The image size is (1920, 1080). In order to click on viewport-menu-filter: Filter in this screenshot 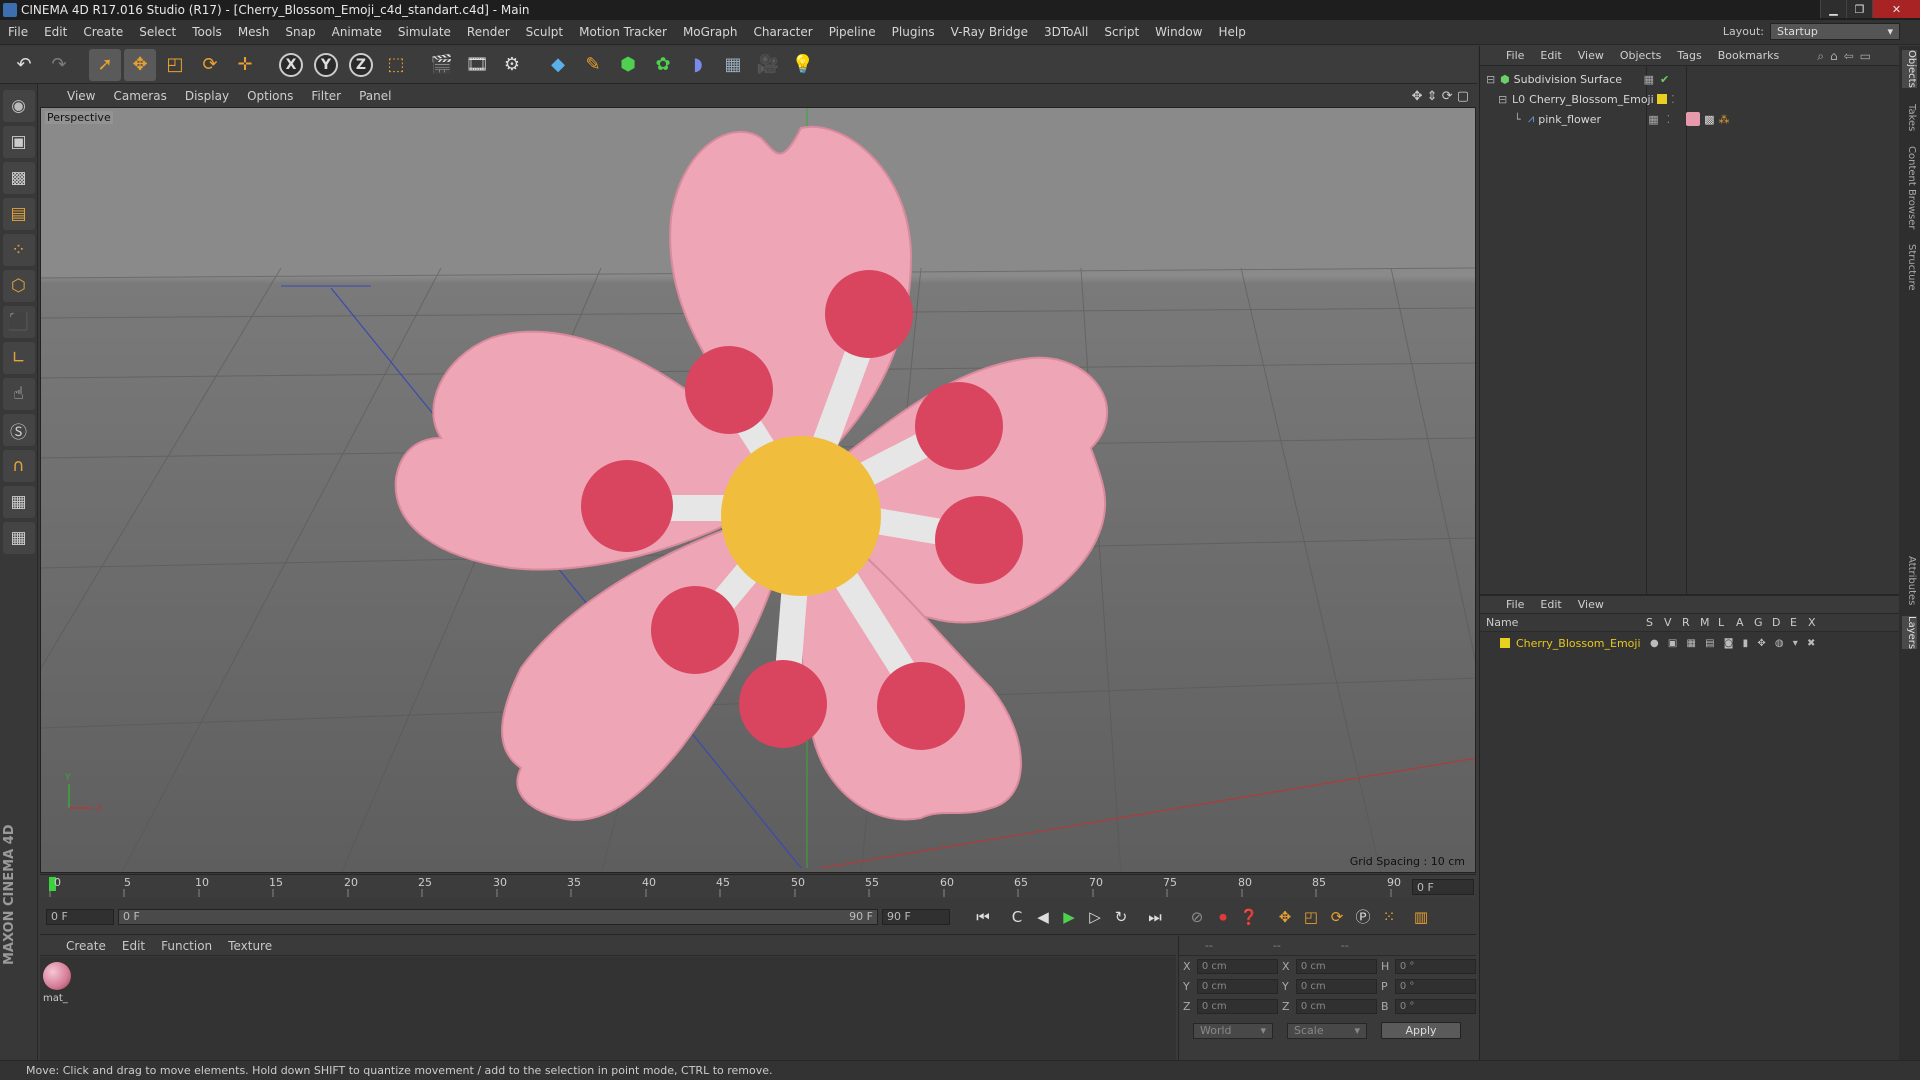, I will do `click(326, 96)`.